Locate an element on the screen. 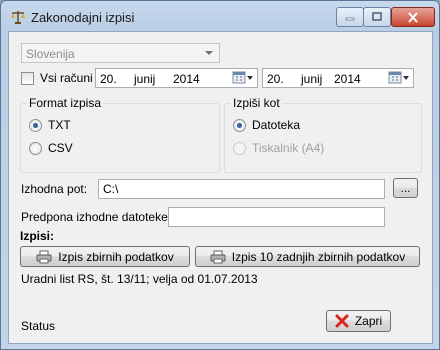  print-last10-button: Izpis 10 zadnjih zbirnih podatkov is located at coordinates (307, 256).